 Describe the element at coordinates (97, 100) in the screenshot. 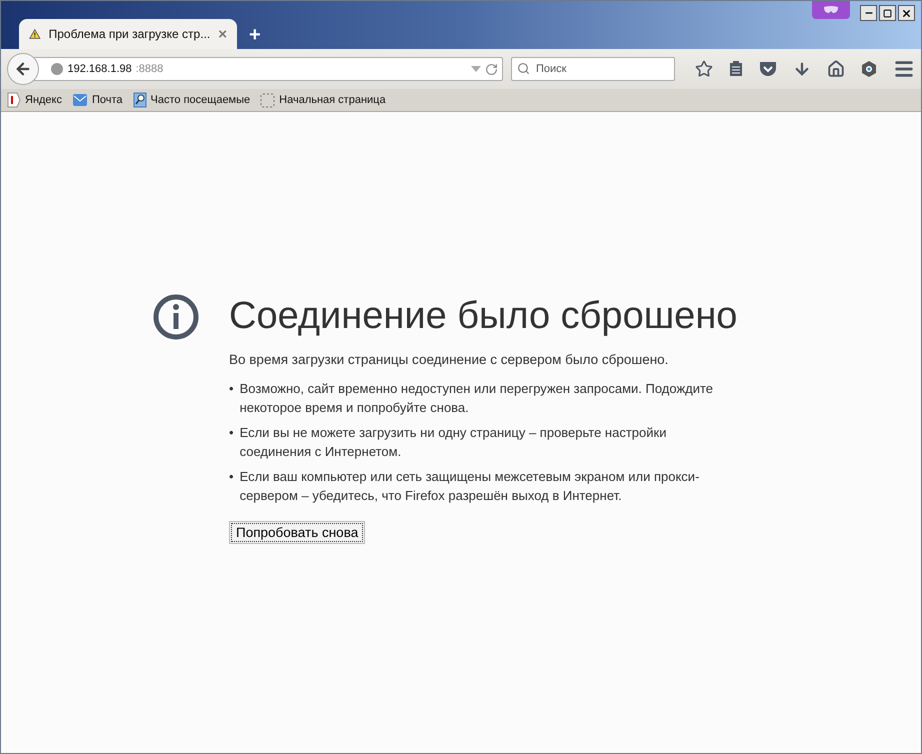

I see `bookmark-link: Почта` at that location.